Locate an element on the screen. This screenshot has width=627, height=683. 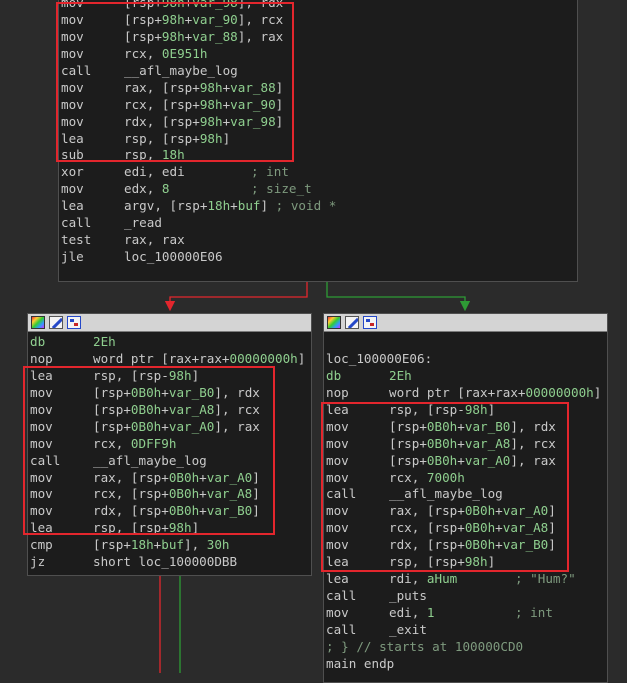
code-text: ; } // starts at 100000CD0 is located at coordinates (425, 646).